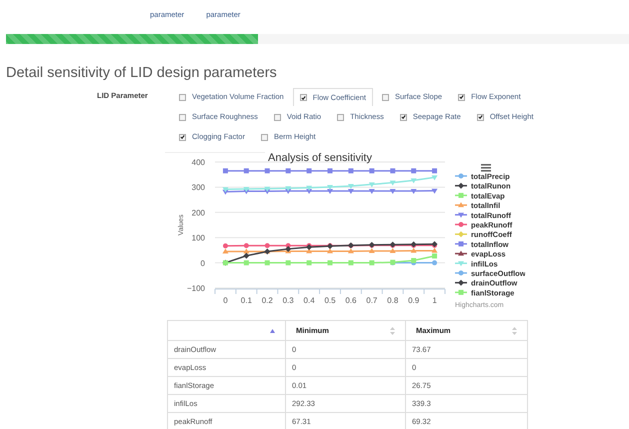 The height and width of the screenshot is (429, 629). Describe the element at coordinates (246, 300) in the screenshot. I see `x-axis-label: 0.1` at that location.